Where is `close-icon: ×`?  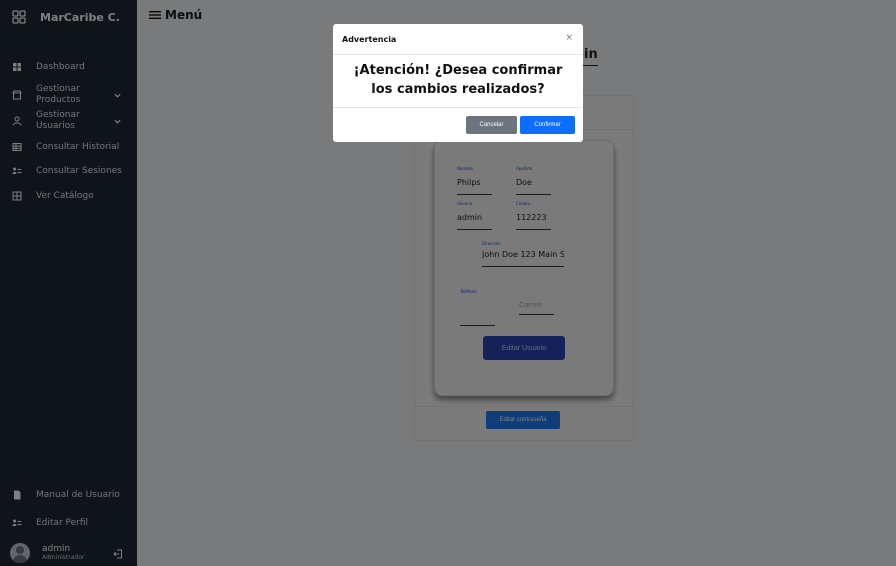
close-icon: × is located at coordinates (569, 38).